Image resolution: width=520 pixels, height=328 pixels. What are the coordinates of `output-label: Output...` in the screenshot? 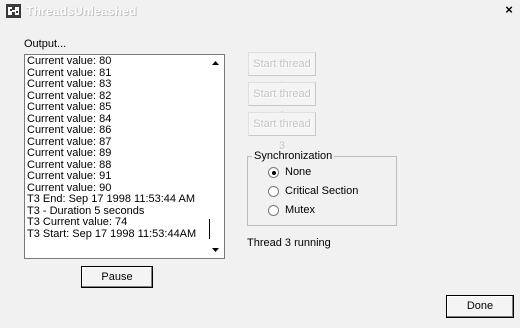 It's located at (45, 44).